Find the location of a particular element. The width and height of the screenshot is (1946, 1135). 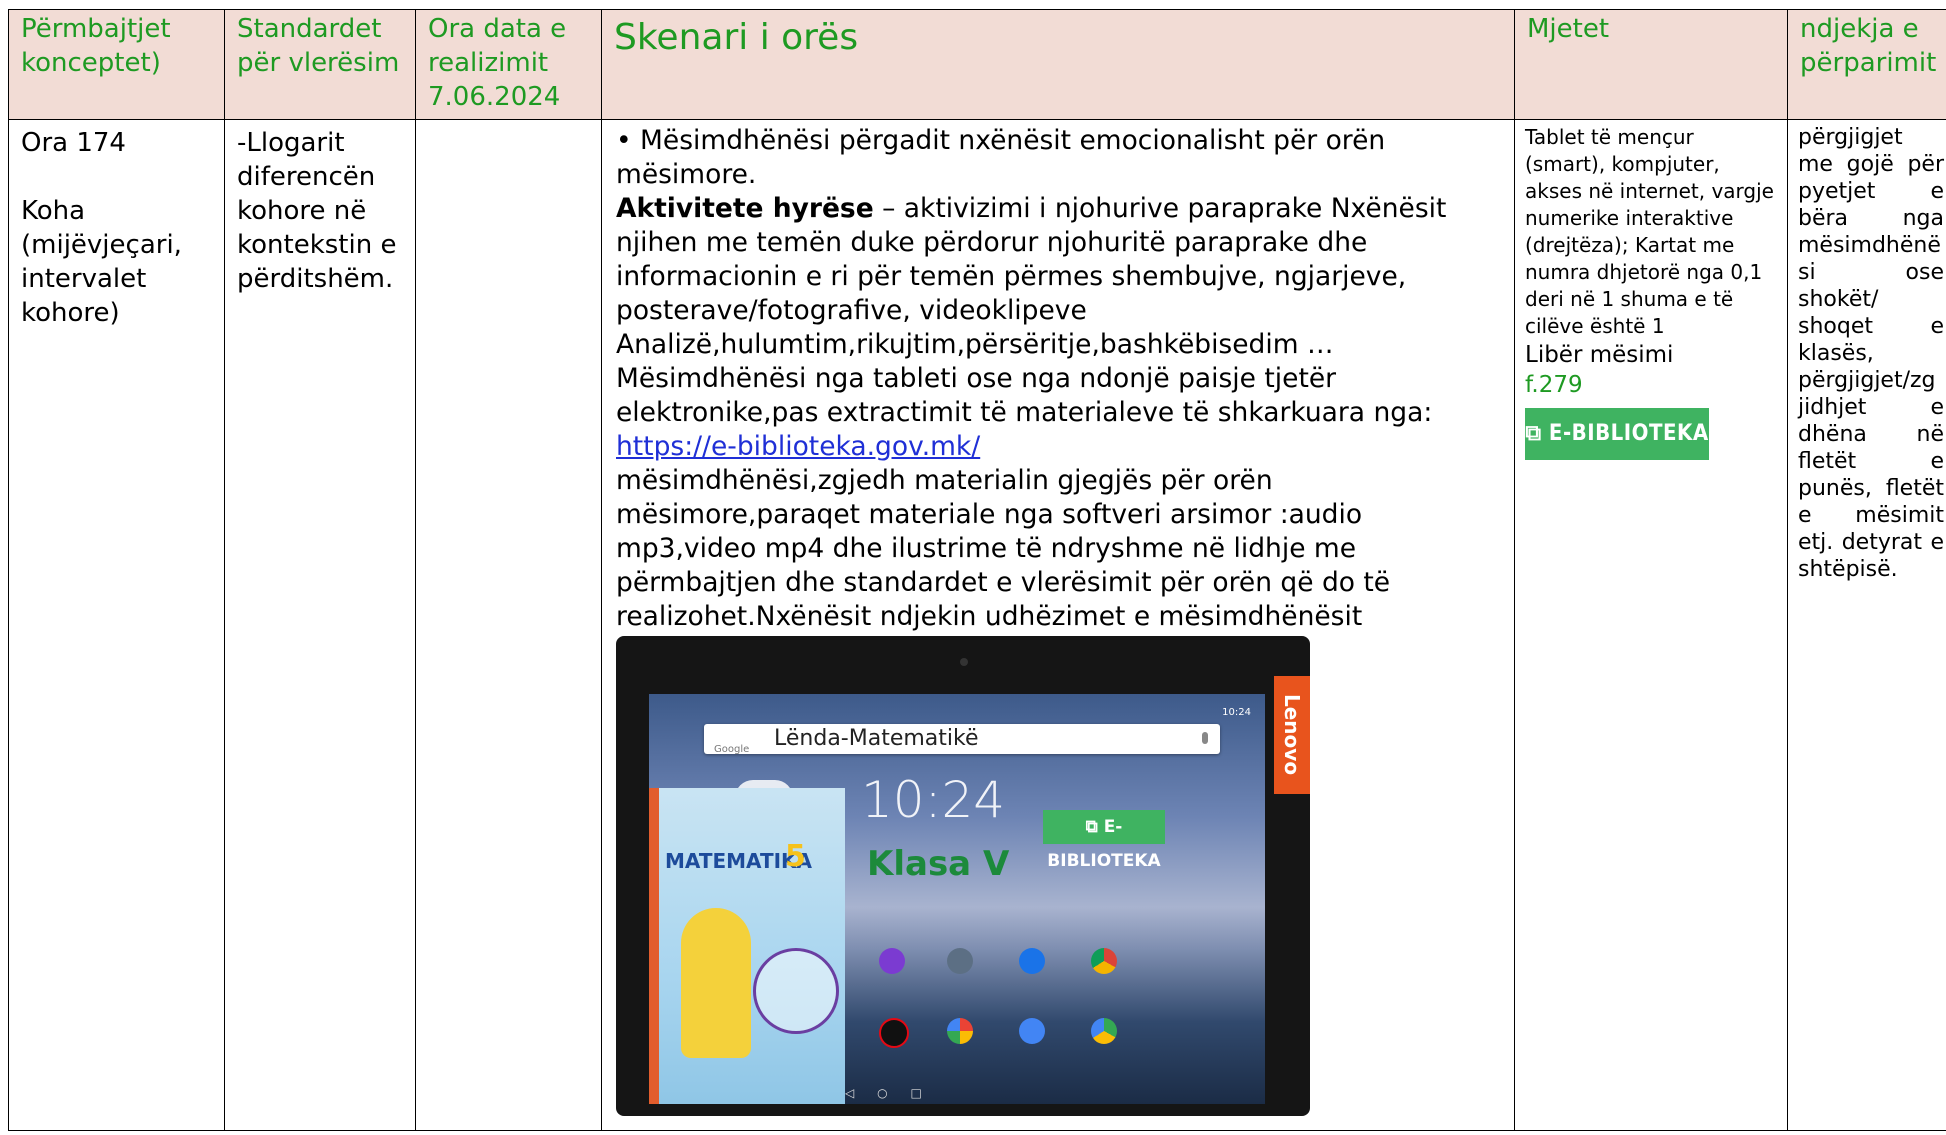

tracking-line: përgjigjet/zg is located at coordinates (1867, 380).